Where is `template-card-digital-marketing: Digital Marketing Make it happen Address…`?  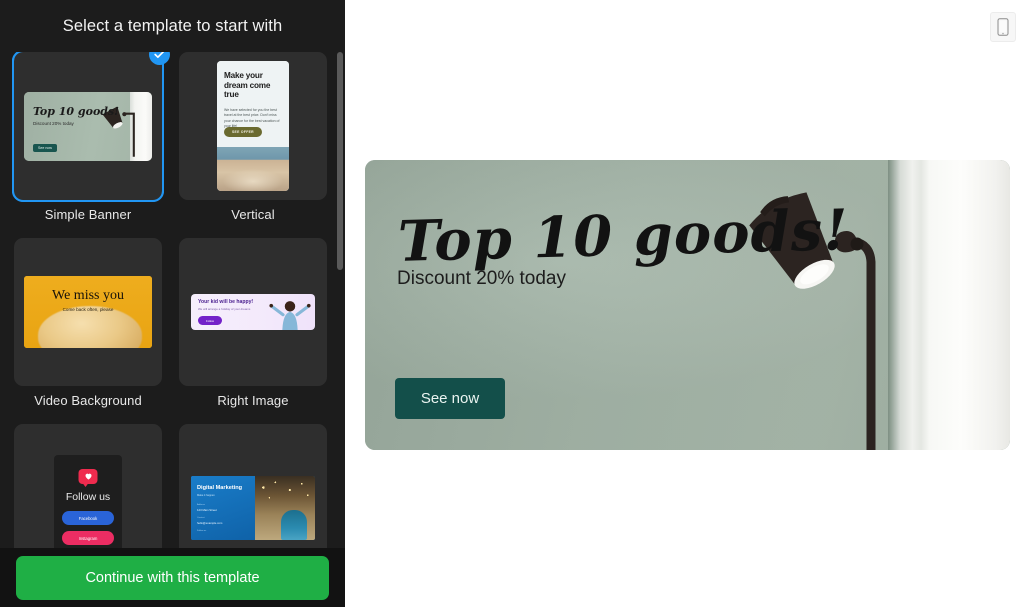 template-card-digital-marketing: Digital Marketing Make it happen Address… is located at coordinates (253, 486).